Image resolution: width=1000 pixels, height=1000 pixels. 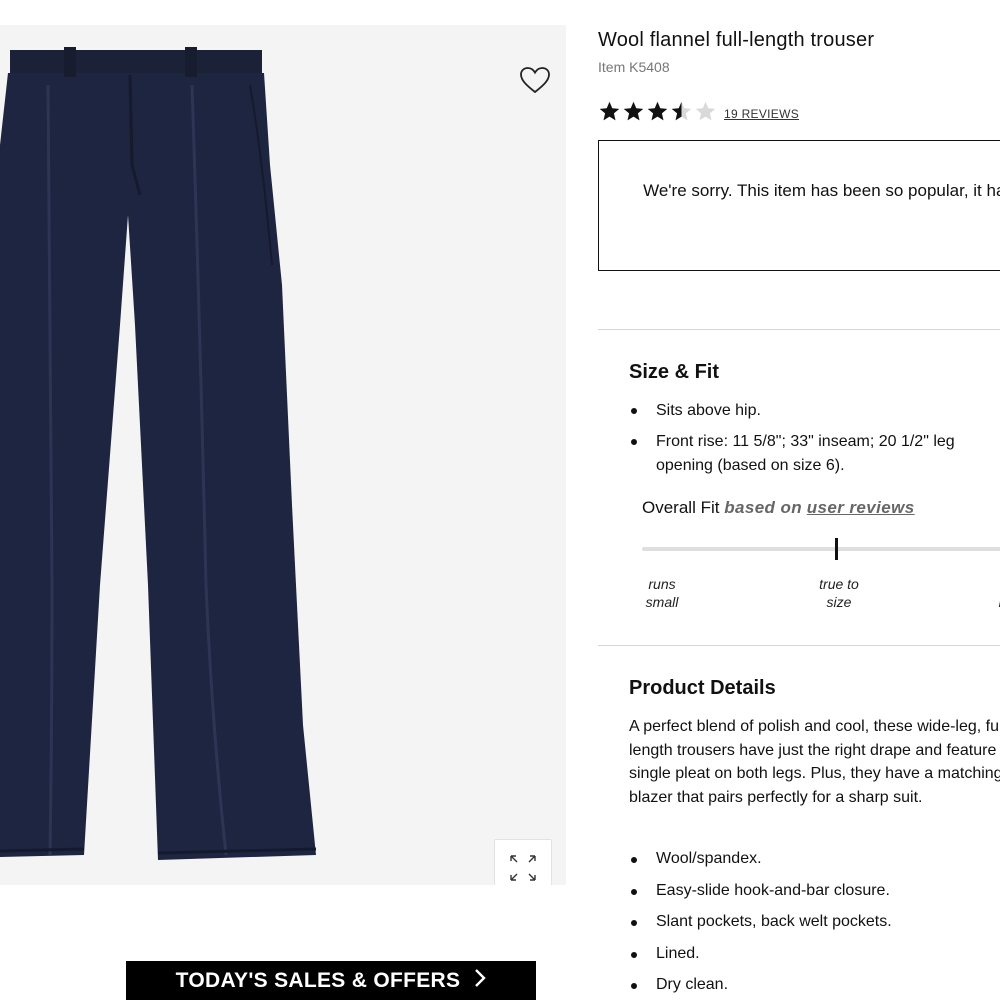 I want to click on wishlist-button, so click(x=535, y=80).